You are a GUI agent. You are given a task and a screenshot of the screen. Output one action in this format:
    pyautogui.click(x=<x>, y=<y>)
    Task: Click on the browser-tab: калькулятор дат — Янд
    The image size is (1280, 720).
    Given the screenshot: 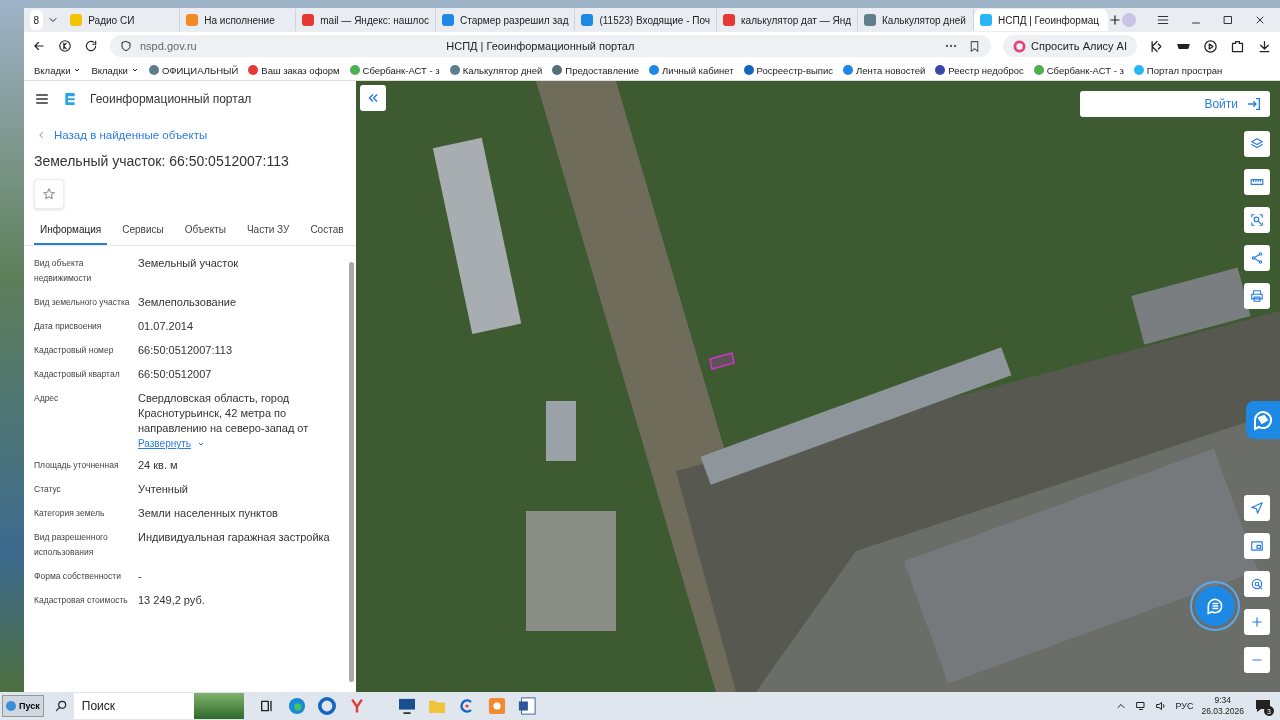 What is the action you would take?
    pyautogui.click(x=787, y=20)
    